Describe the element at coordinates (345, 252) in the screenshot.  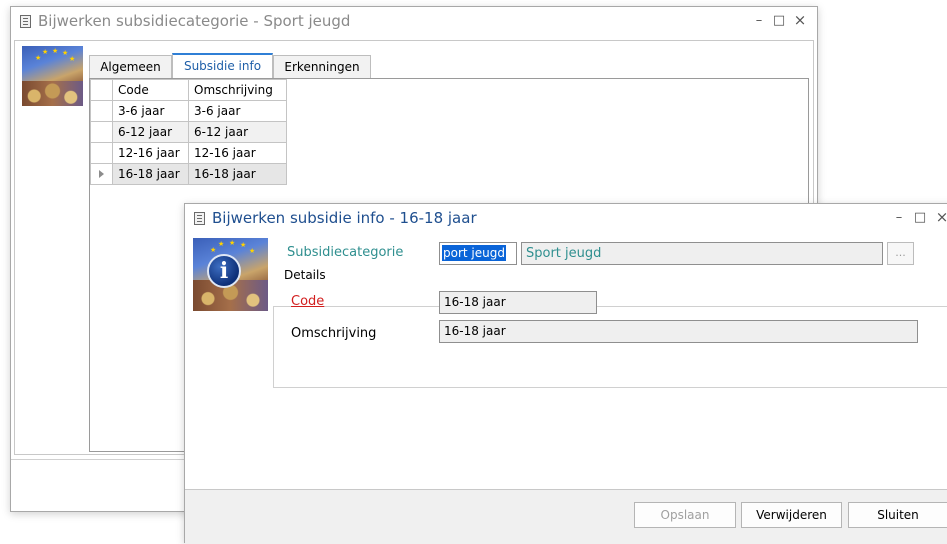
I see `subsidiecategorie-label: Subsidiecategorie` at that location.